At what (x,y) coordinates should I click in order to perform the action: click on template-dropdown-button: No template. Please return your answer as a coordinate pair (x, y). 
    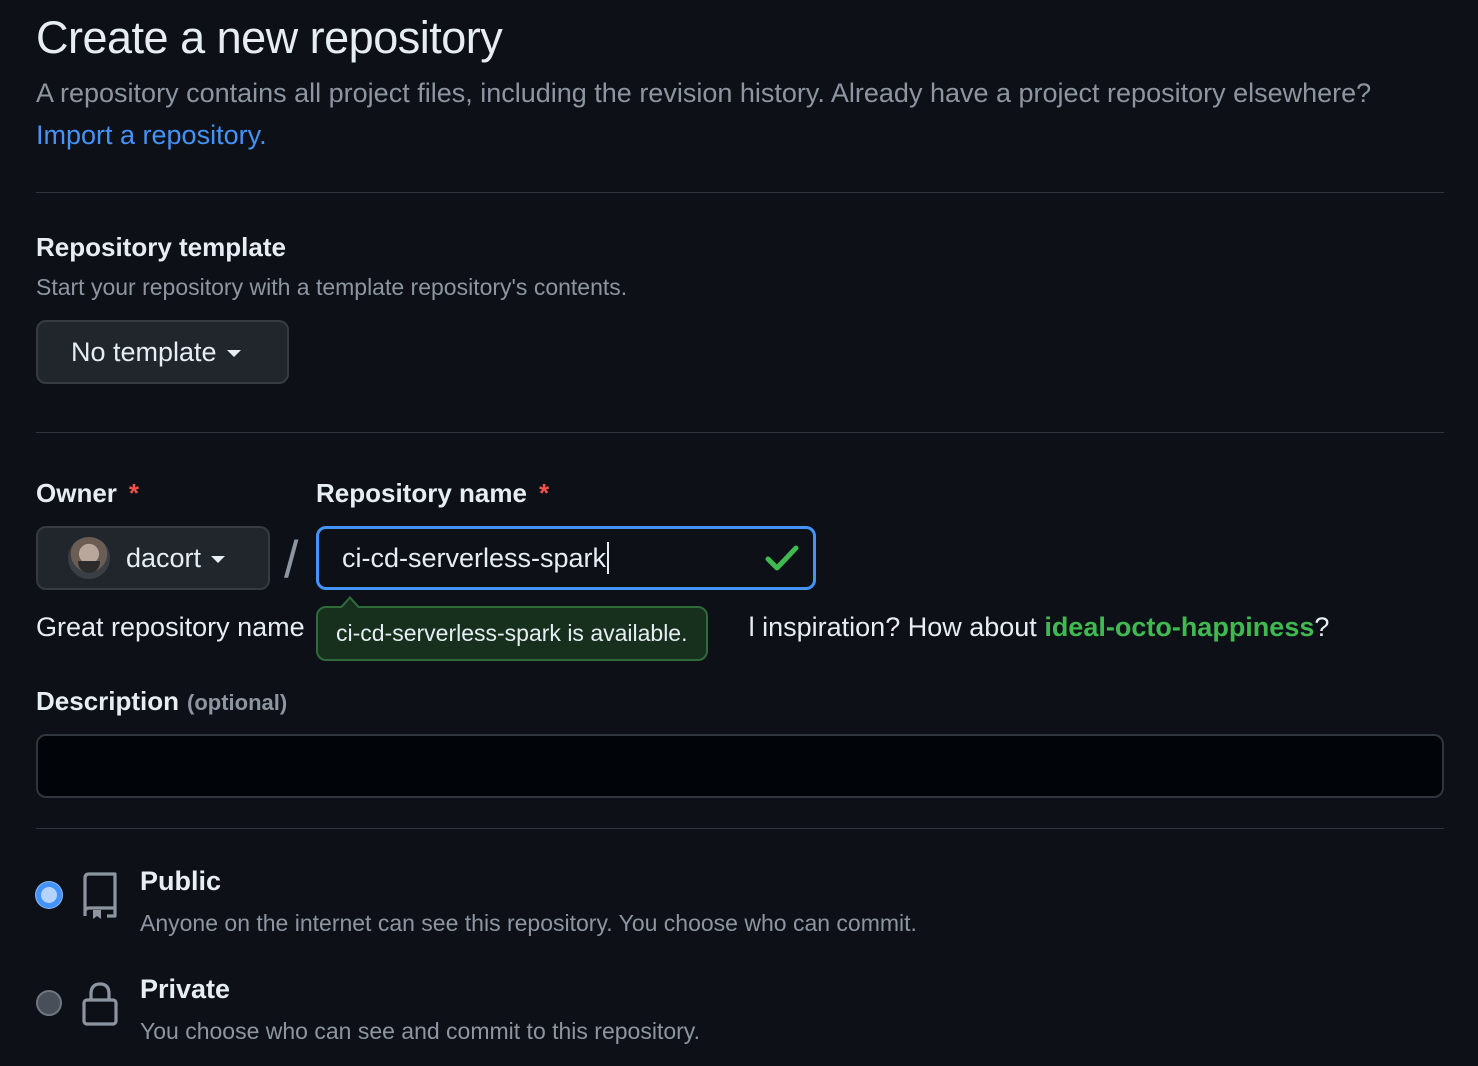
    Looking at the image, I should click on (162, 352).